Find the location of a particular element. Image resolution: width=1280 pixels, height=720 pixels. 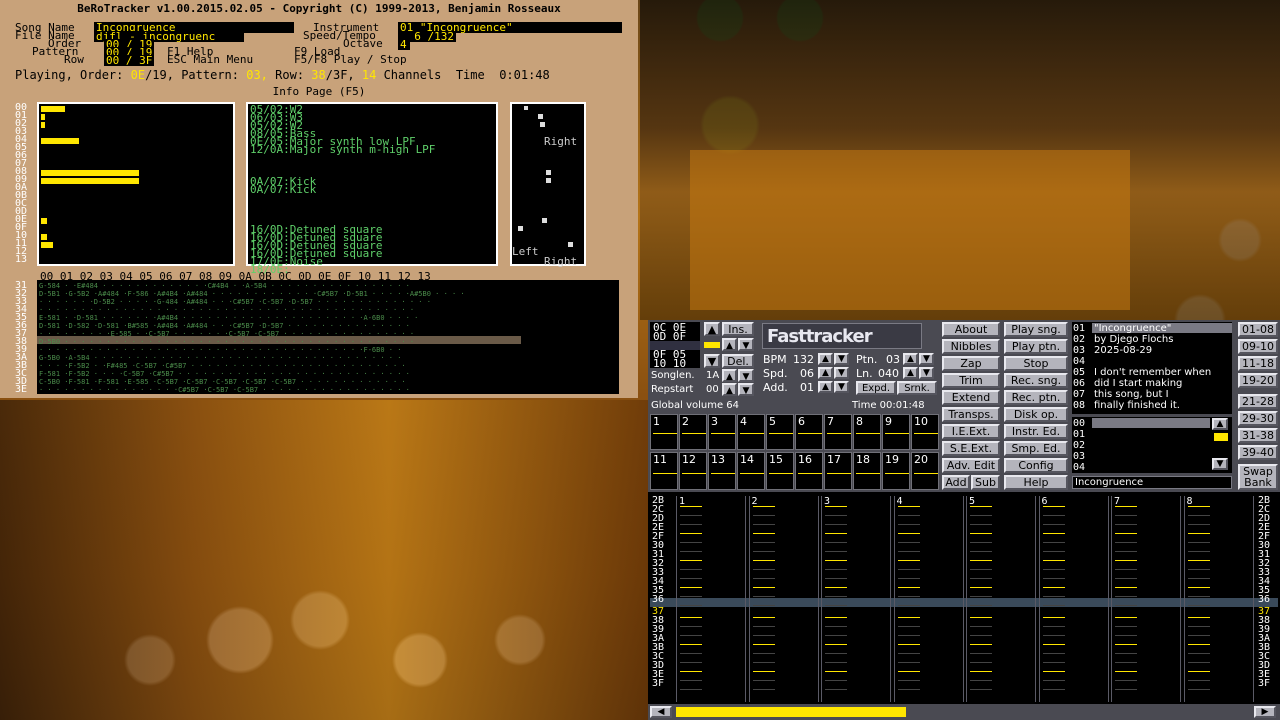

add-down: ▼ is located at coordinates (841, 387).